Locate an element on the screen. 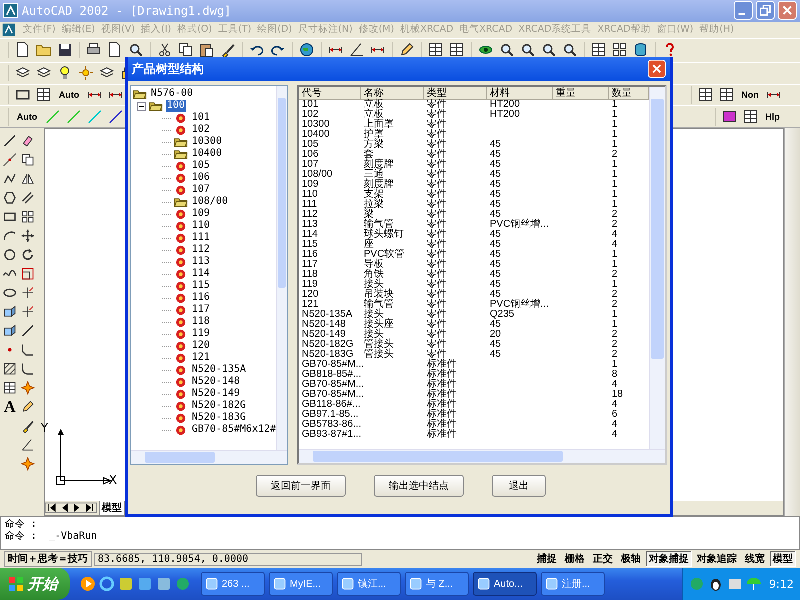  tree-item: 113 is located at coordinates (201, 262).